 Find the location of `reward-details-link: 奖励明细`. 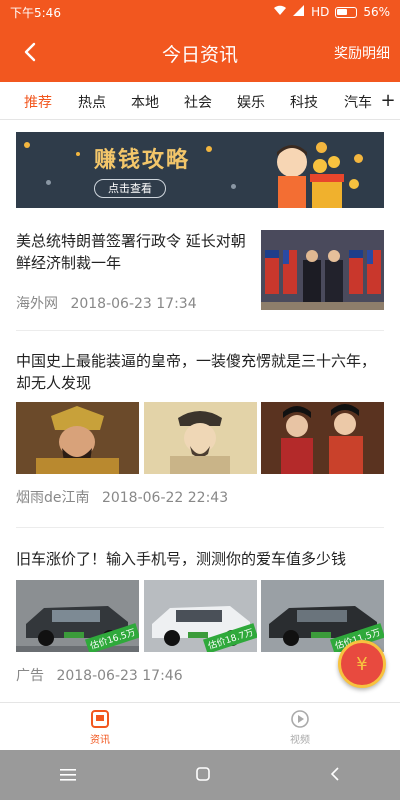

reward-details-link: 奖励明细 is located at coordinates (362, 53).